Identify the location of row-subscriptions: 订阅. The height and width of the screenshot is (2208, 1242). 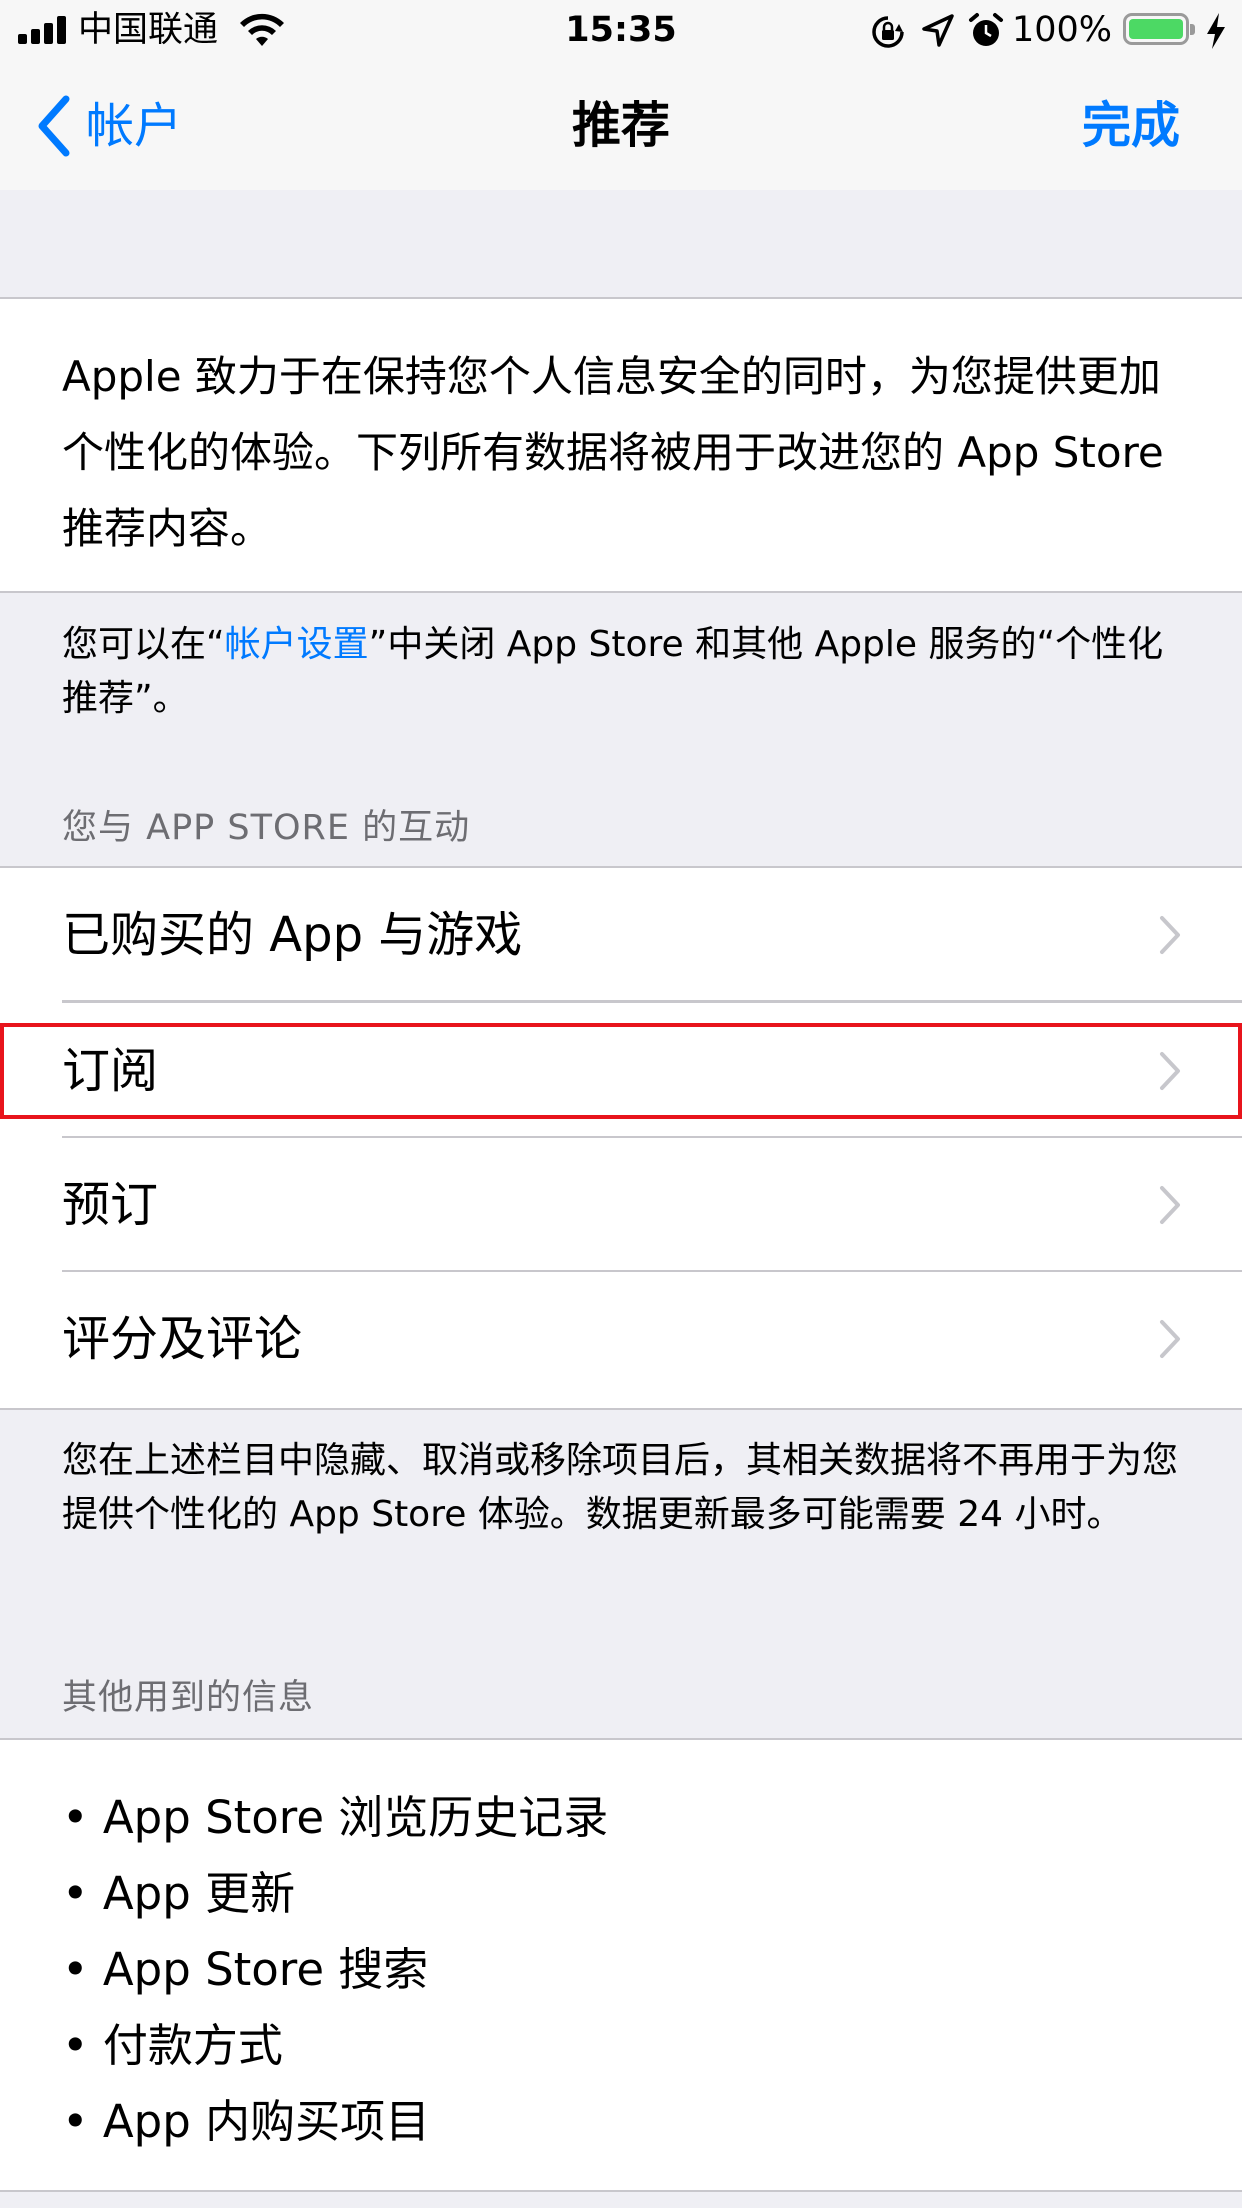
(621, 1071).